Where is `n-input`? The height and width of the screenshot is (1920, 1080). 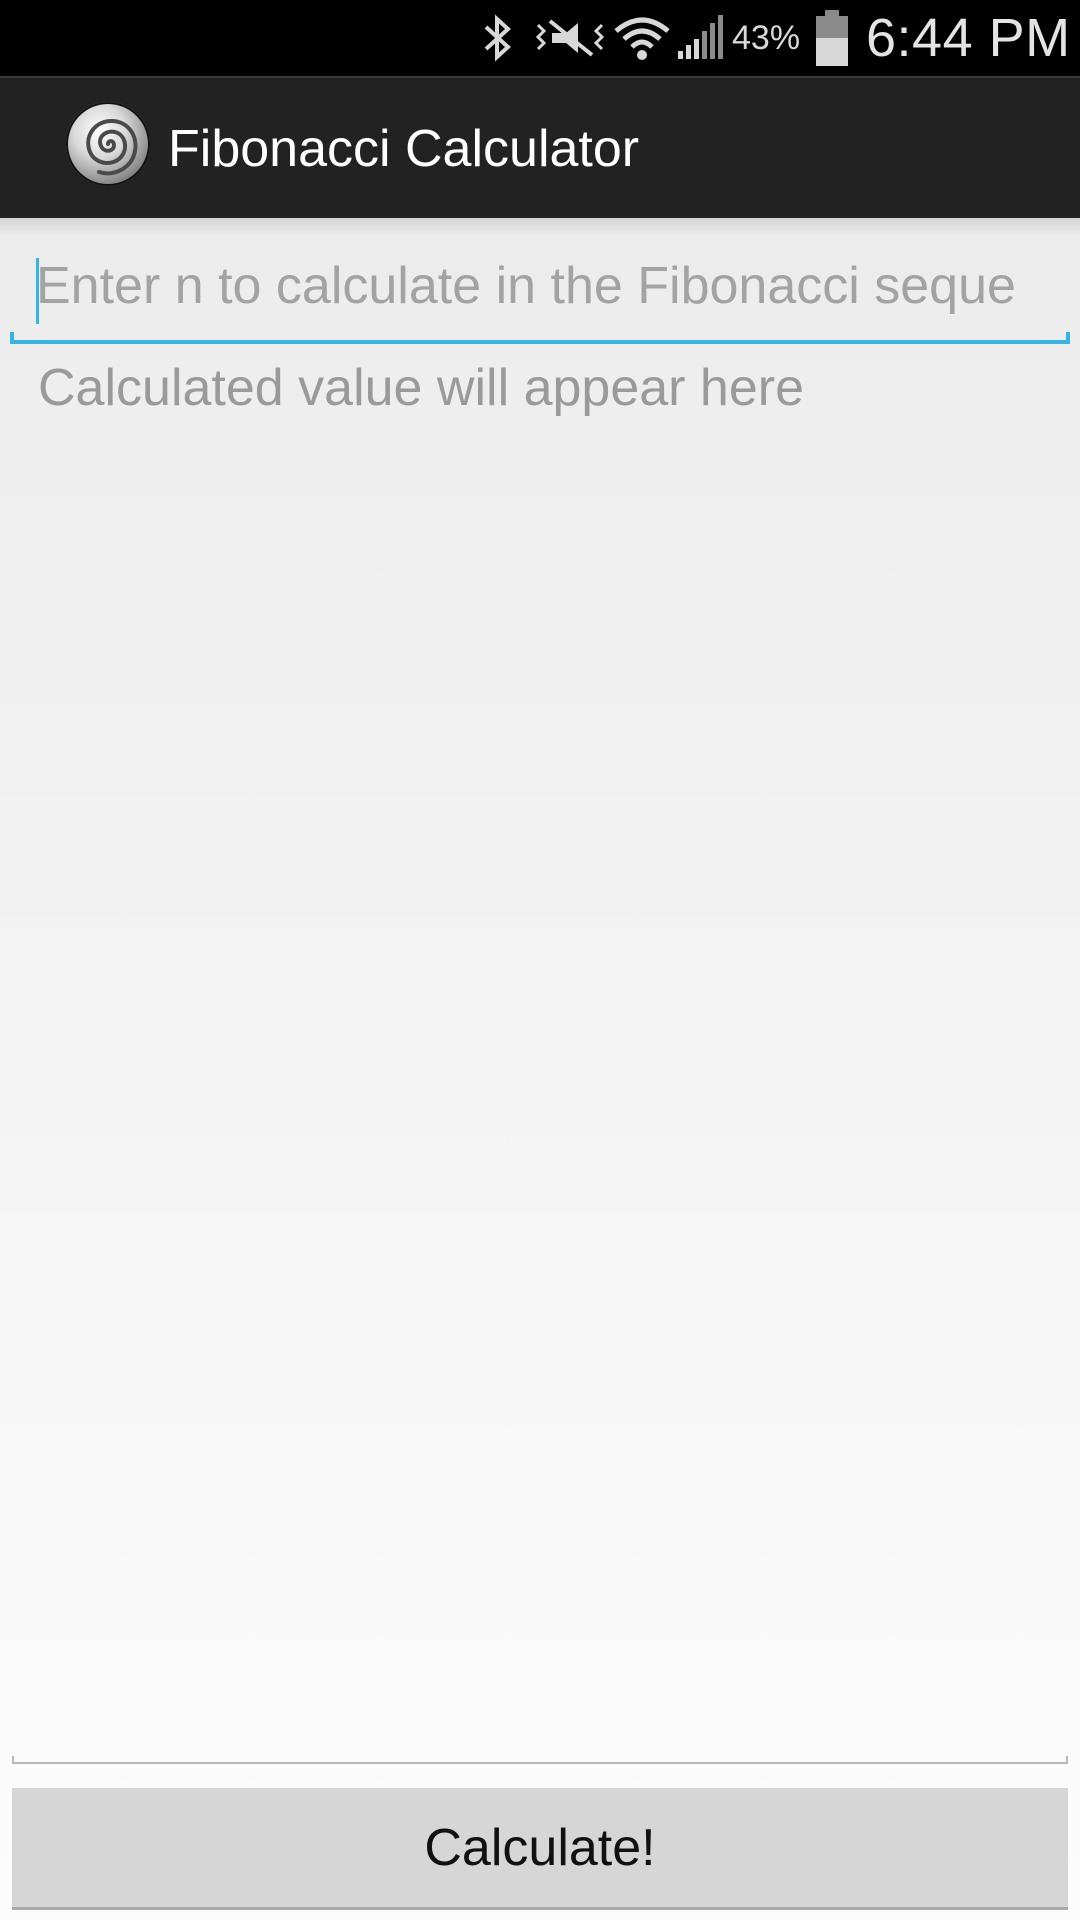
n-input is located at coordinates (546, 286).